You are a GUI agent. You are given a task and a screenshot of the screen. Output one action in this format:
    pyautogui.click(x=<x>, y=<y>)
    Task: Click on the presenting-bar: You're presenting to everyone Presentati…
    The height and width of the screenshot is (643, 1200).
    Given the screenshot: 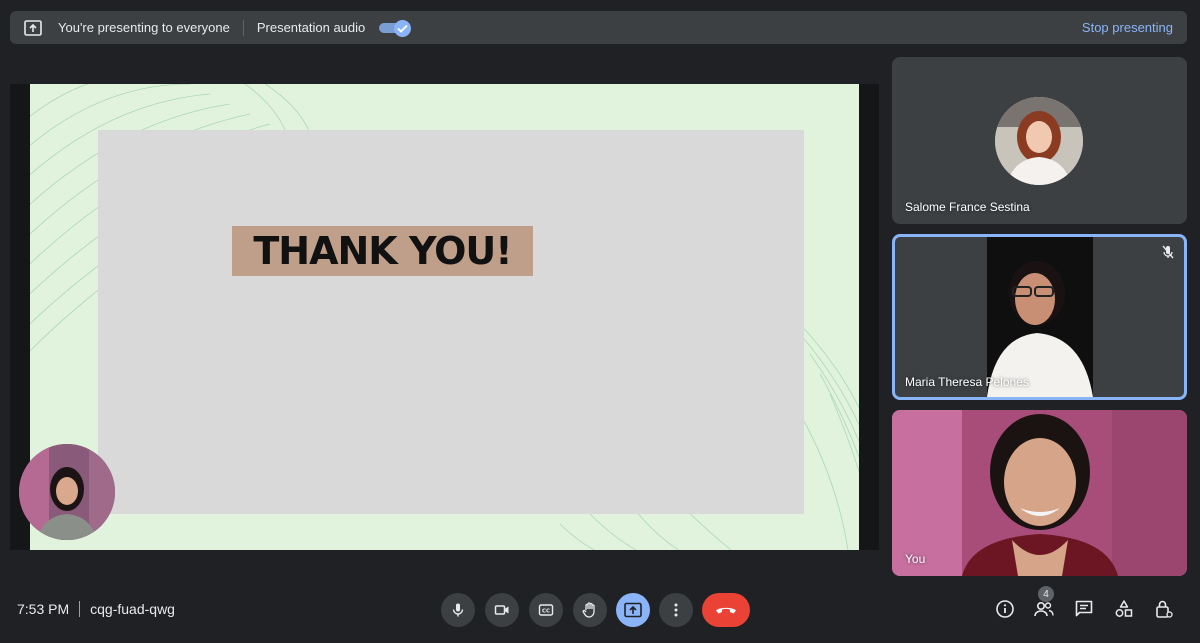 What is the action you would take?
    pyautogui.click(x=598, y=27)
    